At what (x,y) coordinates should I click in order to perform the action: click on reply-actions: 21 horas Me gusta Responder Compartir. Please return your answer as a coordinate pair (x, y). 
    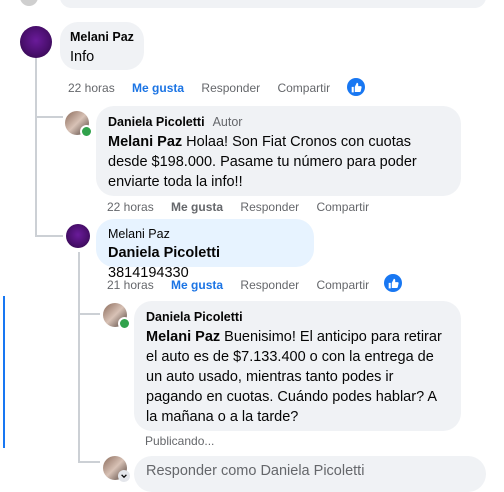
    Looking at the image, I should click on (245, 285).